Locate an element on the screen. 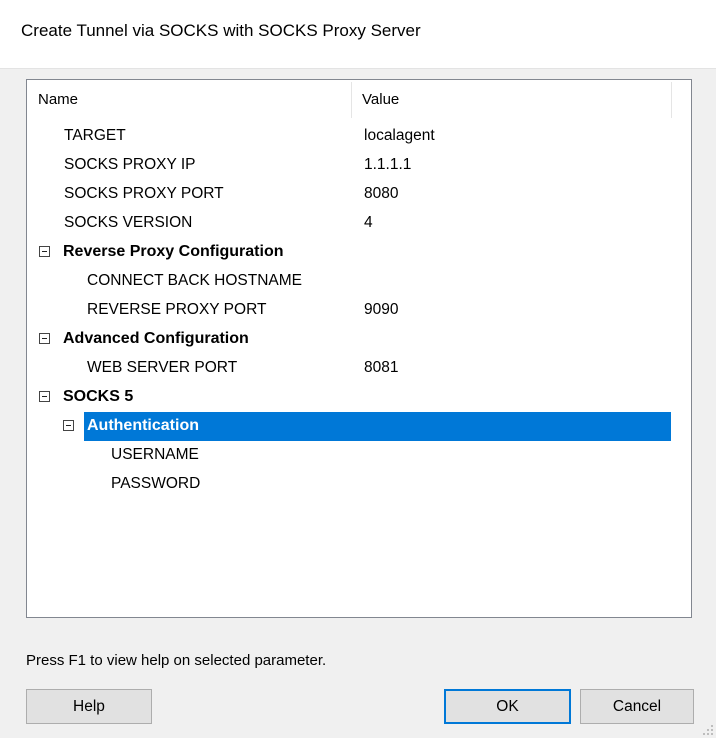 Image resolution: width=716 pixels, height=738 pixels. param-name: SOCKS PROXY IP is located at coordinates (130, 164).